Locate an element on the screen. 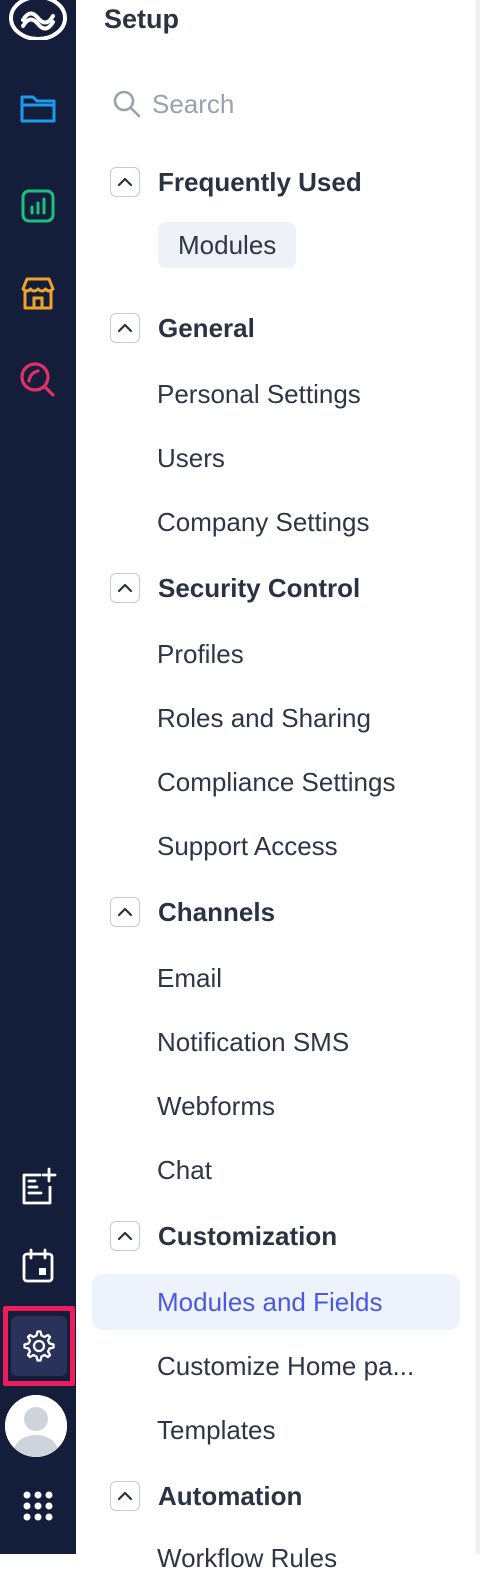 This screenshot has width=480, height=1574. nav-item-compliance-settings: Compliance Settings is located at coordinates (276, 782).